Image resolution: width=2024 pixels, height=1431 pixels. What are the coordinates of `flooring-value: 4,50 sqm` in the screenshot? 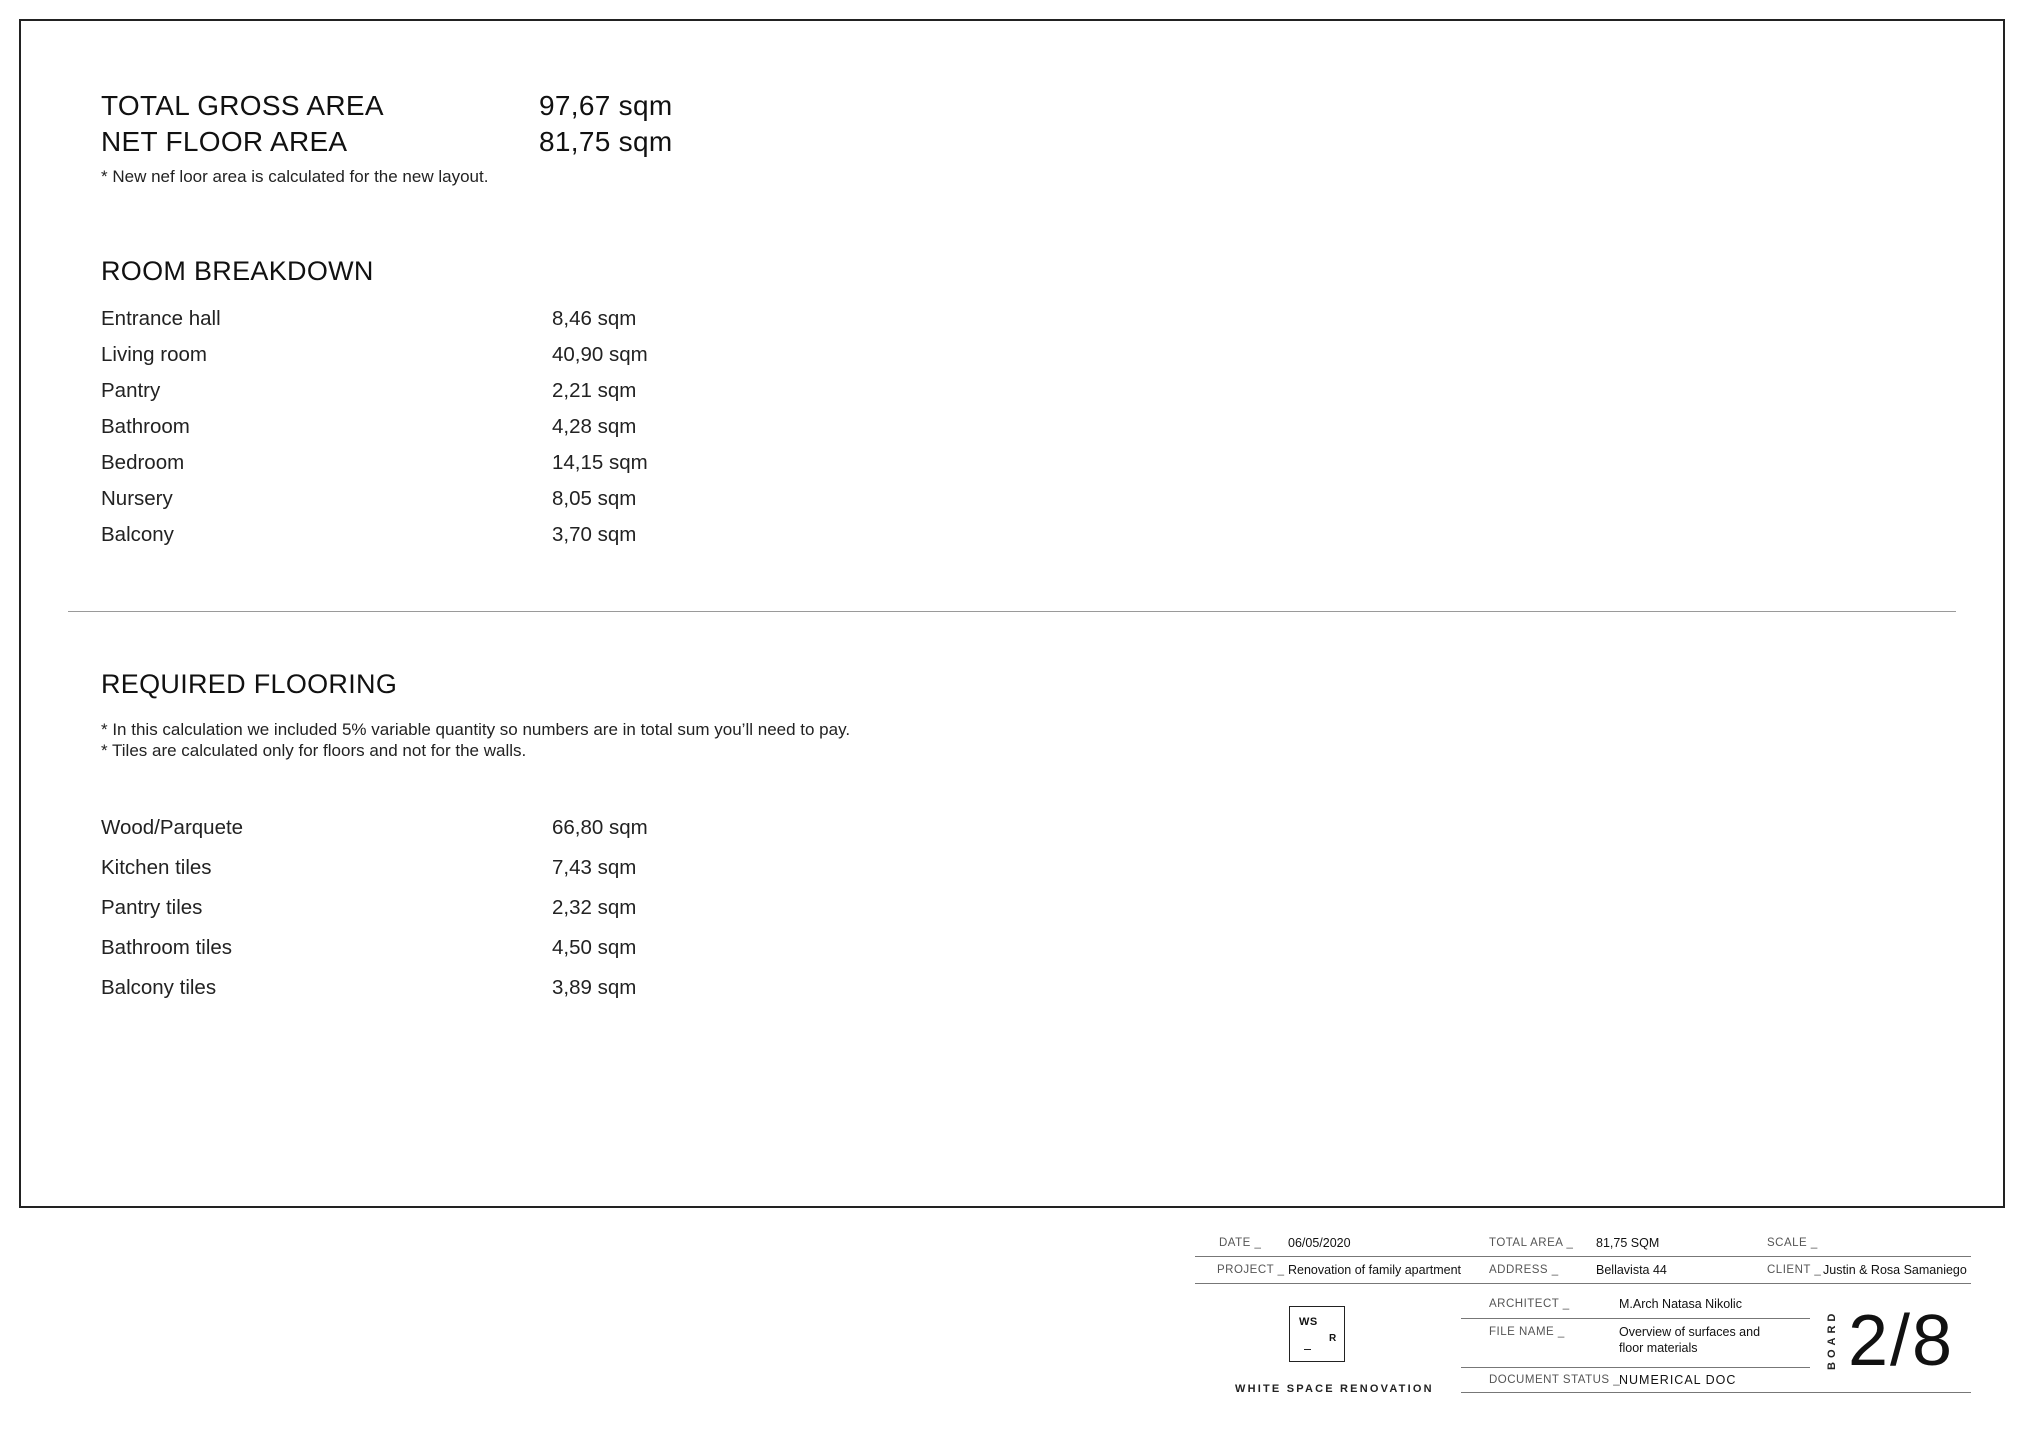 It's located at (594, 947).